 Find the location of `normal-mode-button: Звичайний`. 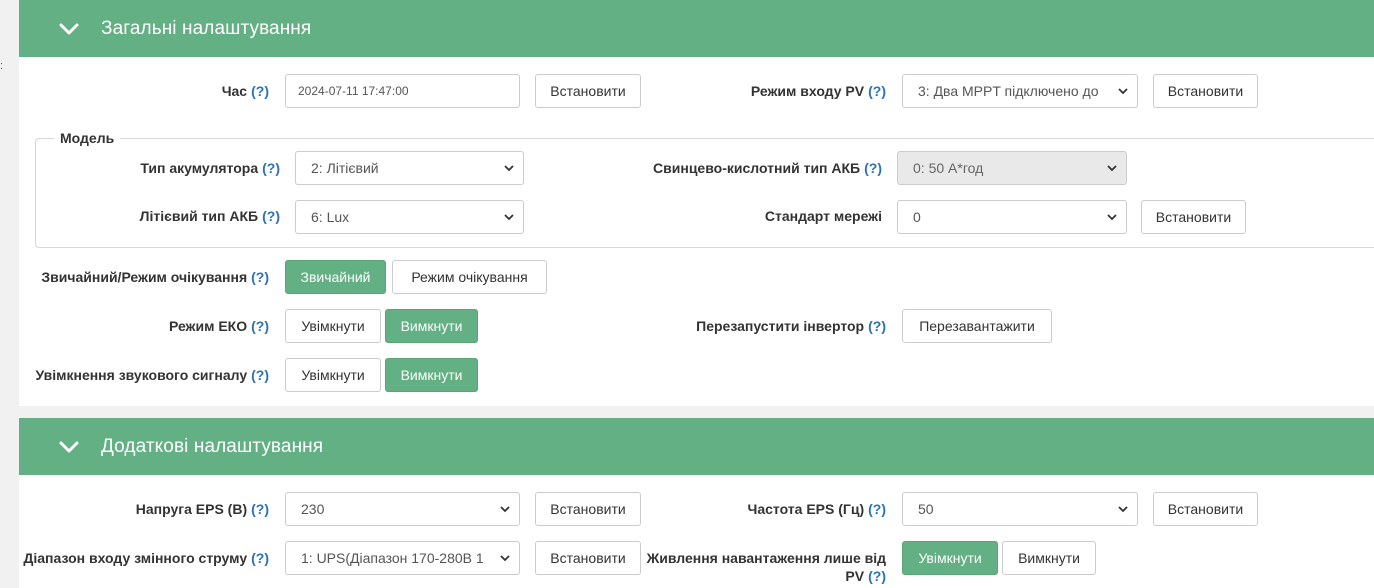

normal-mode-button: Звичайний is located at coordinates (335, 277).